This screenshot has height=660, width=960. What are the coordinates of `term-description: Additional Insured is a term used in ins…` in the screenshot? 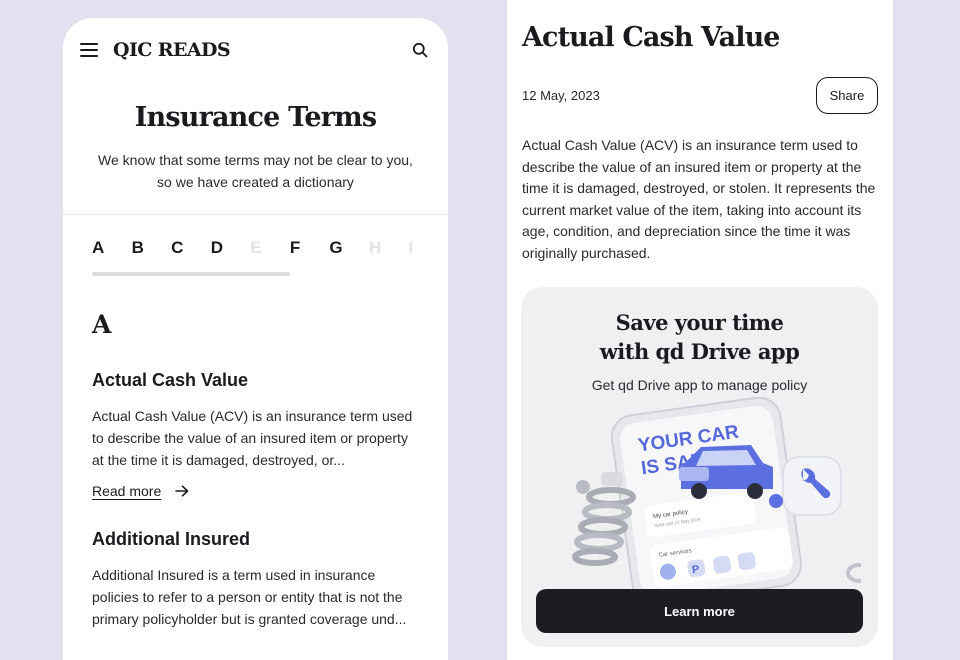 It's located at (249, 597).